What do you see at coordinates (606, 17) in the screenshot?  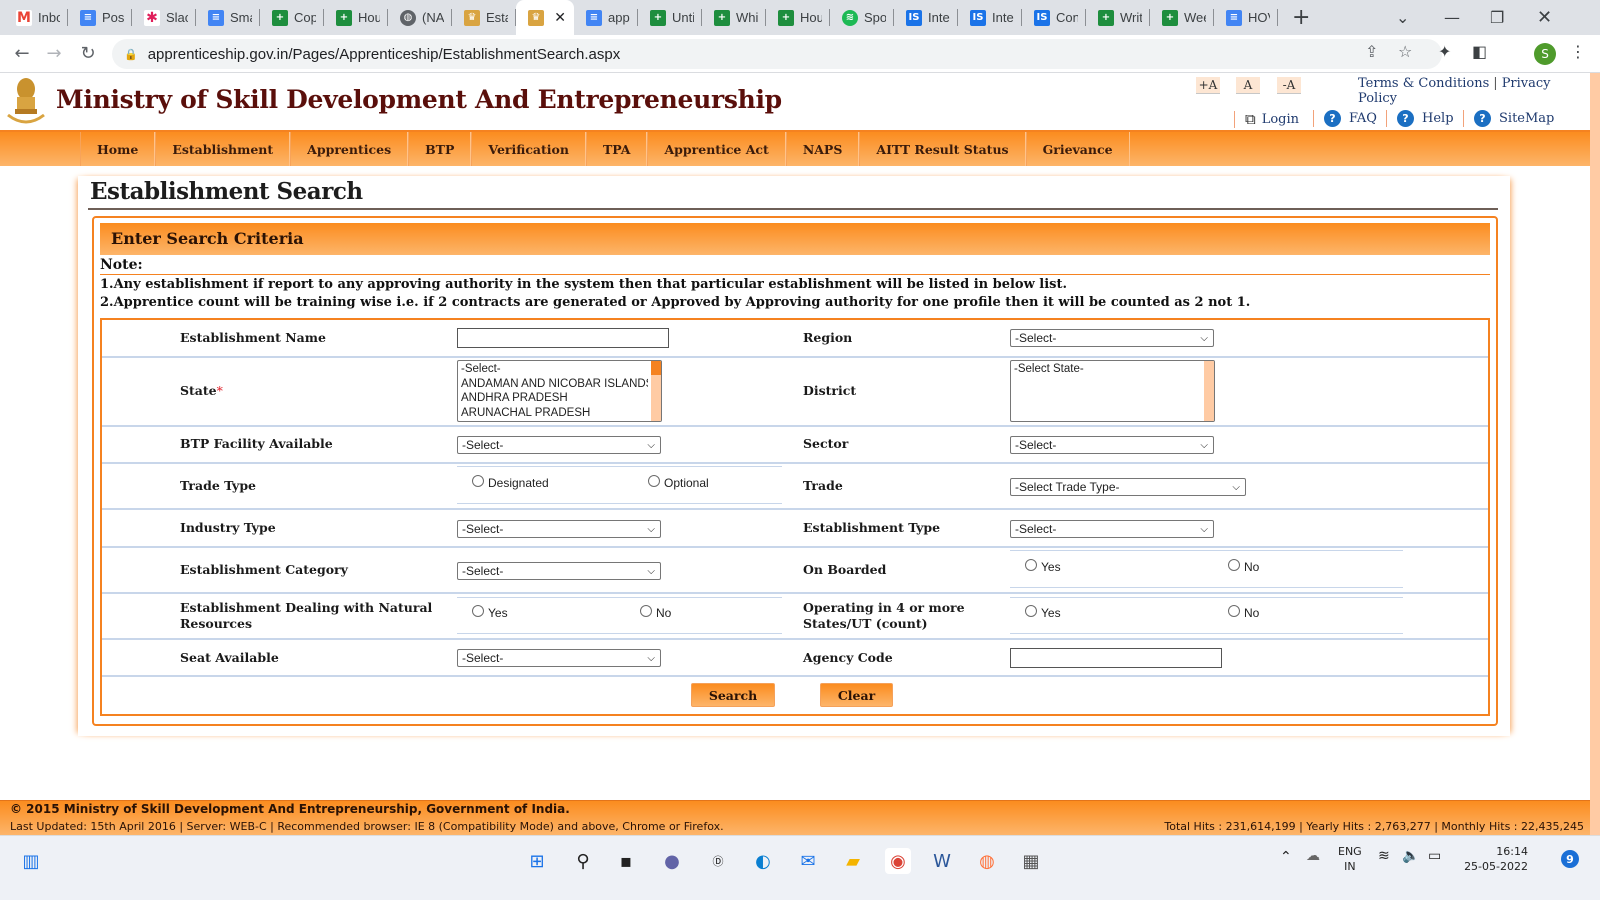 I see `browser-tab: ≡ appr` at bounding box center [606, 17].